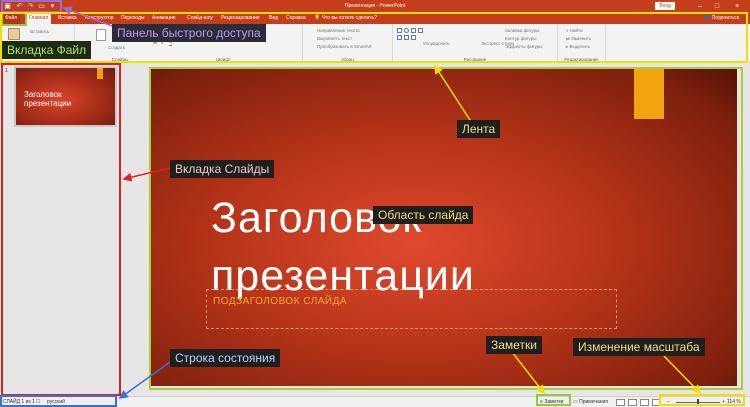 The width and height of the screenshot is (750, 407). I want to click on zoom-slider-thumb, so click(698, 402).